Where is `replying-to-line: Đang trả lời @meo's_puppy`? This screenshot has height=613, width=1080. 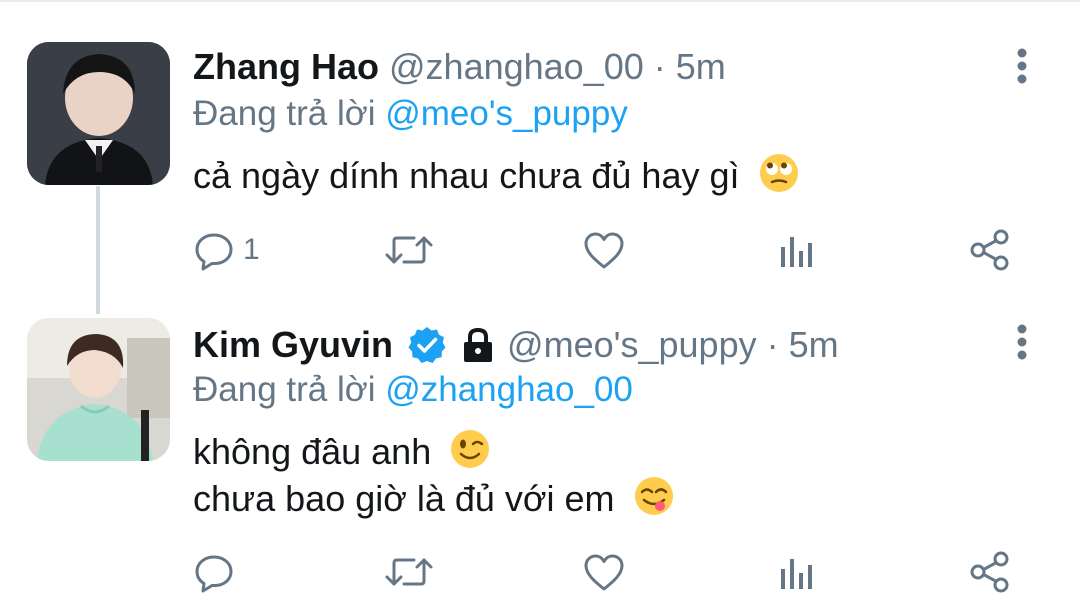
replying-to-line: Đang trả lời @meo's_puppy is located at coordinates (410, 114).